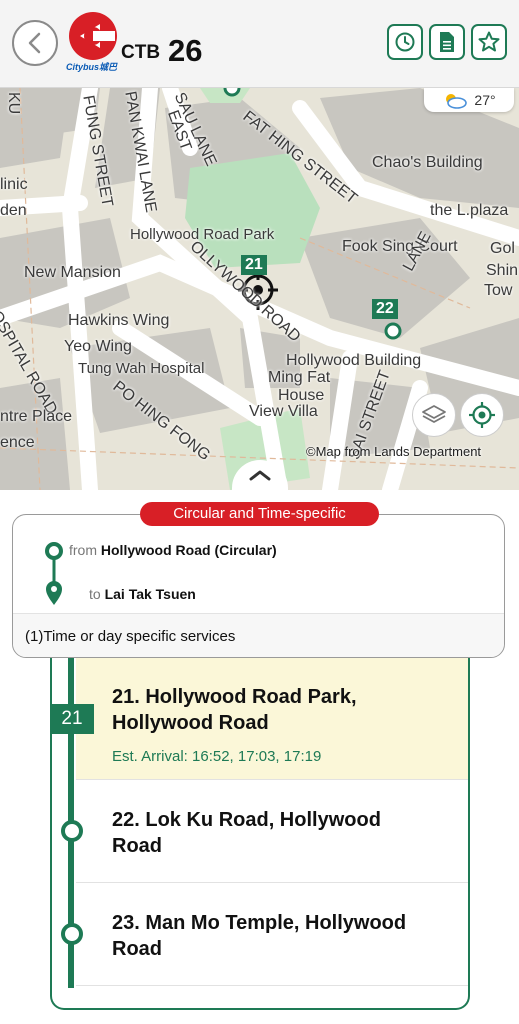 The width and height of the screenshot is (519, 1024). I want to click on stop-eta: Est. Arrival: 16:52, 17:03, 17:19, so click(217, 756).